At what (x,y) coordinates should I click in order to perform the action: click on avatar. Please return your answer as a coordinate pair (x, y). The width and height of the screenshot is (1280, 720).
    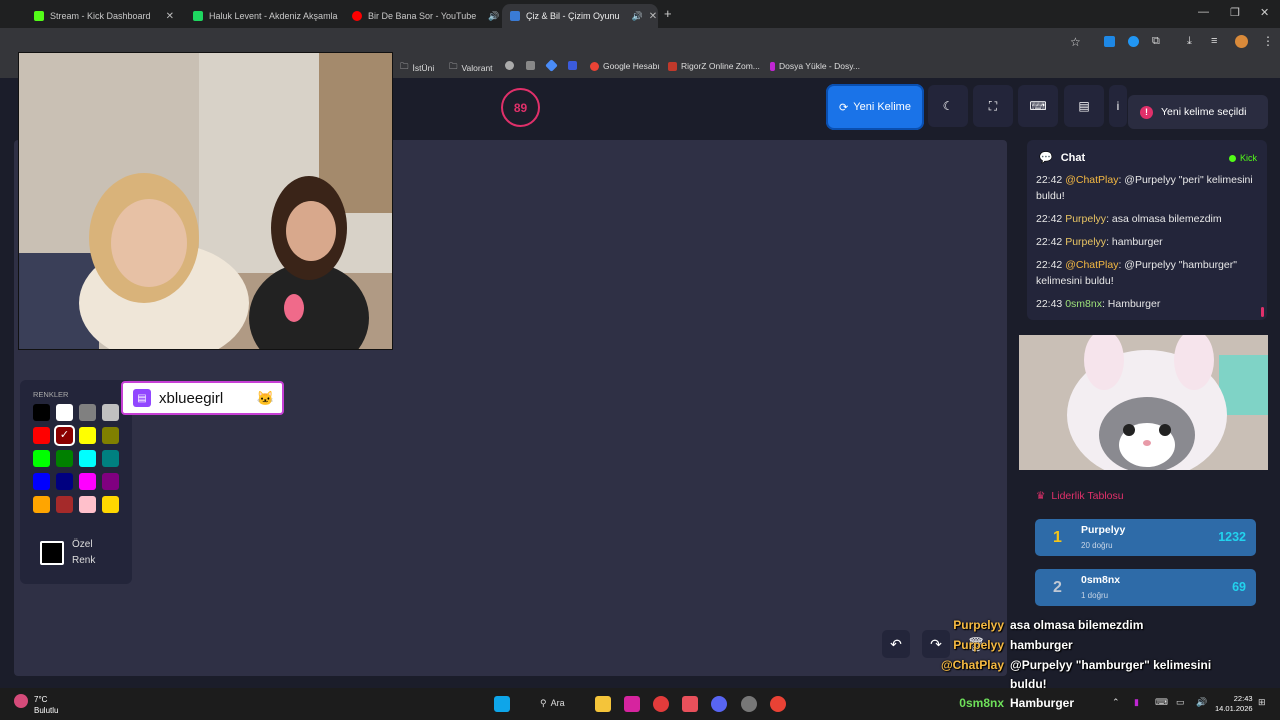
    Looking at the image, I should click on (1241, 41).